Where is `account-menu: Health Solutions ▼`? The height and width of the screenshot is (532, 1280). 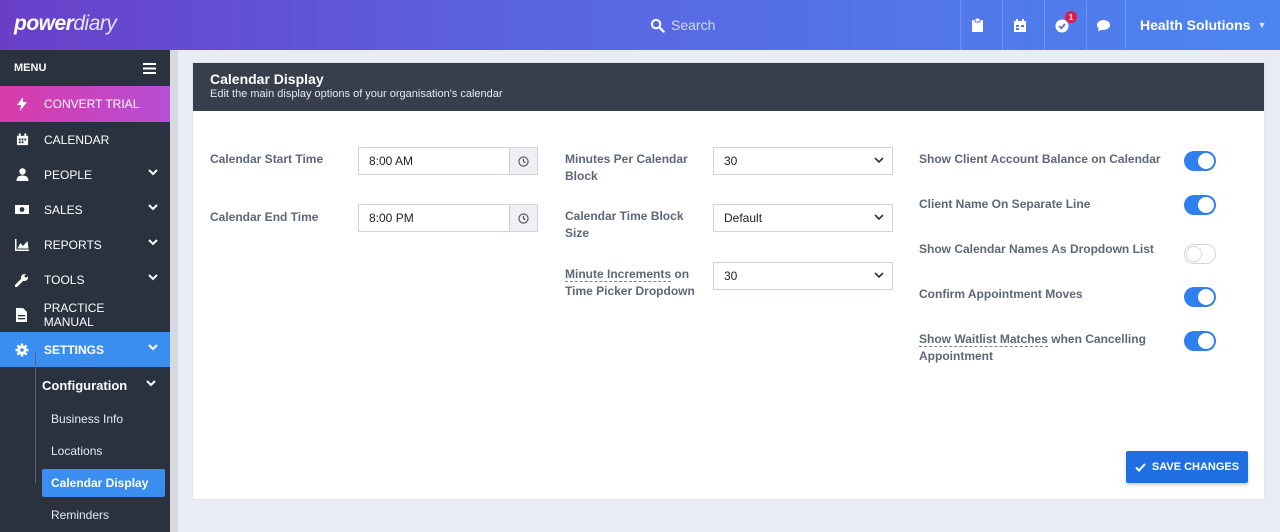
account-menu: Health Solutions ▼ is located at coordinates (1202, 25).